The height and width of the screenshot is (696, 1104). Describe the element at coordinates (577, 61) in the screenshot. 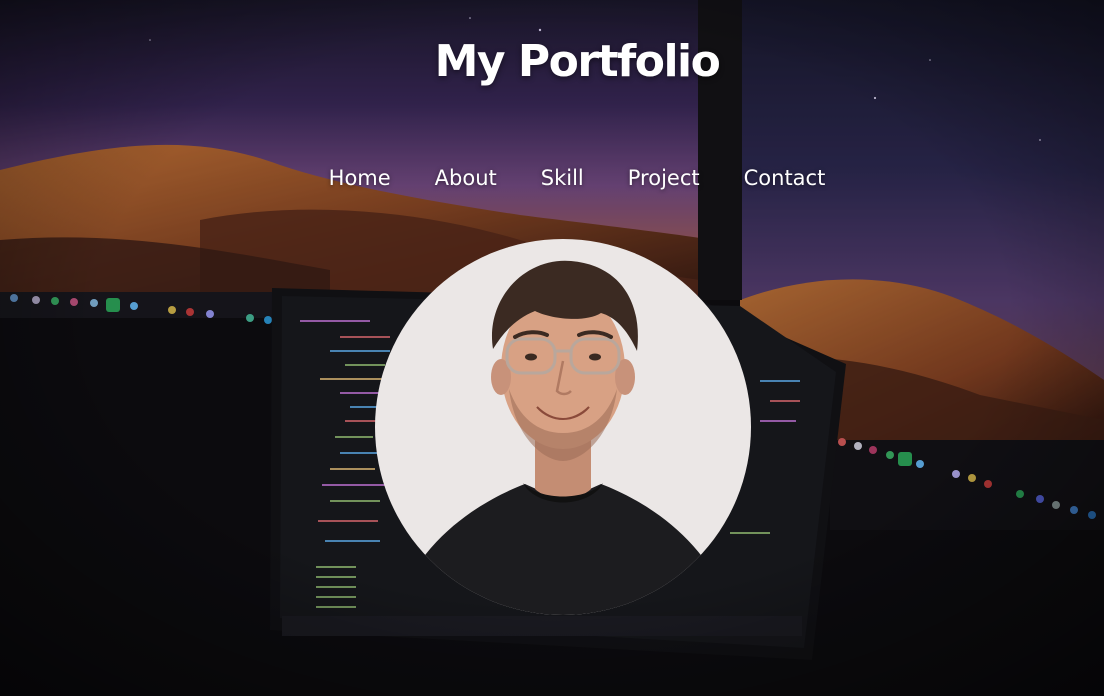

I see `page-title: My Portfolio` at that location.